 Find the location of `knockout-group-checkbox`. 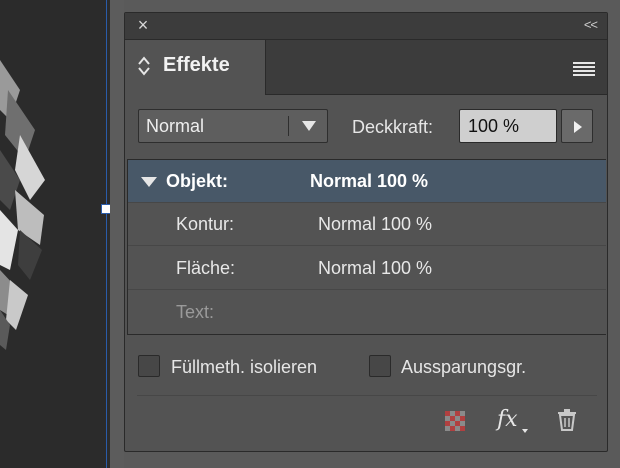

knockout-group-checkbox is located at coordinates (380, 366).